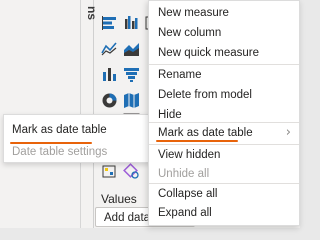 The image size is (320, 240). What do you see at coordinates (205, 133) in the screenshot?
I see `menu-item-label: Mark as date table` at bounding box center [205, 133].